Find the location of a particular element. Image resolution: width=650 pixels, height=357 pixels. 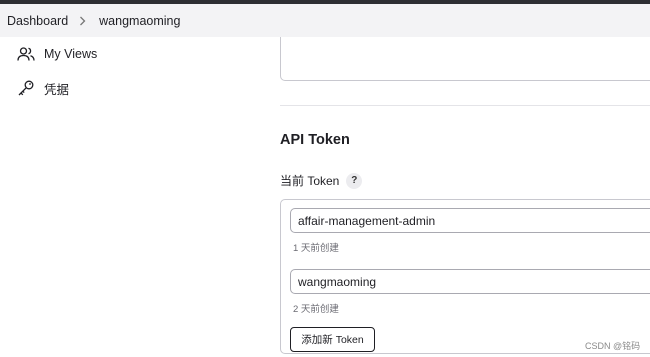

section-title: API Token is located at coordinates (315, 140).